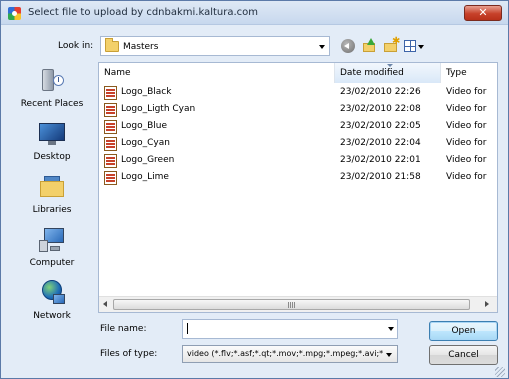 The image size is (509, 379). I want to click on file-name-label: File name:, so click(123, 329).